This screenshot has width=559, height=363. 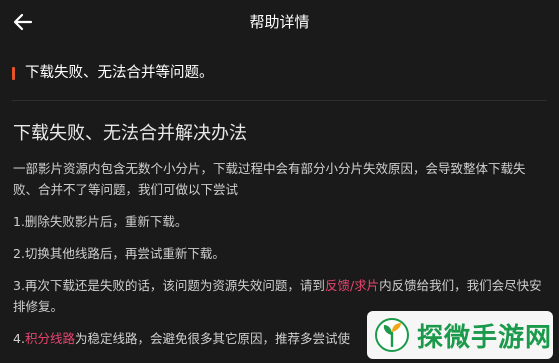 What do you see at coordinates (130, 133) in the screenshot?
I see `article-title: 下载失败、无法合并解决办法` at bounding box center [130, 133].